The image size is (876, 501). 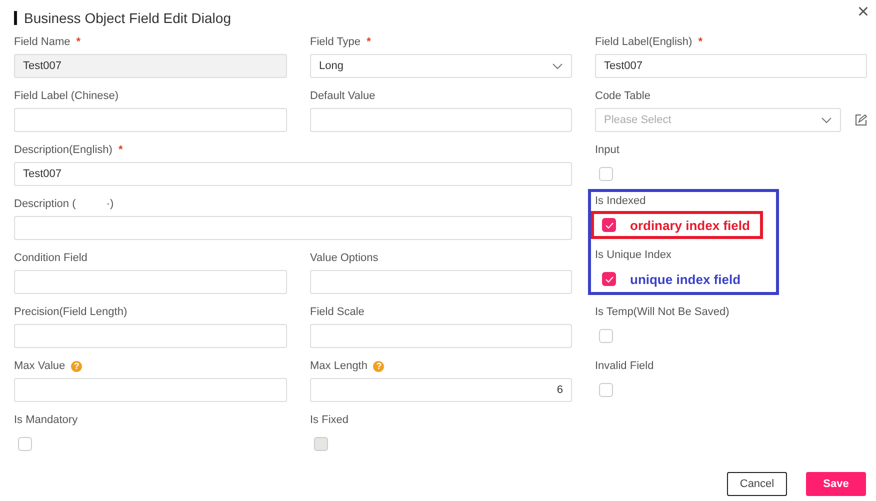 What do you see at coordinates (861, 120) in the screenshot?
I see `edit-icon` at bounding box center [861, 120].